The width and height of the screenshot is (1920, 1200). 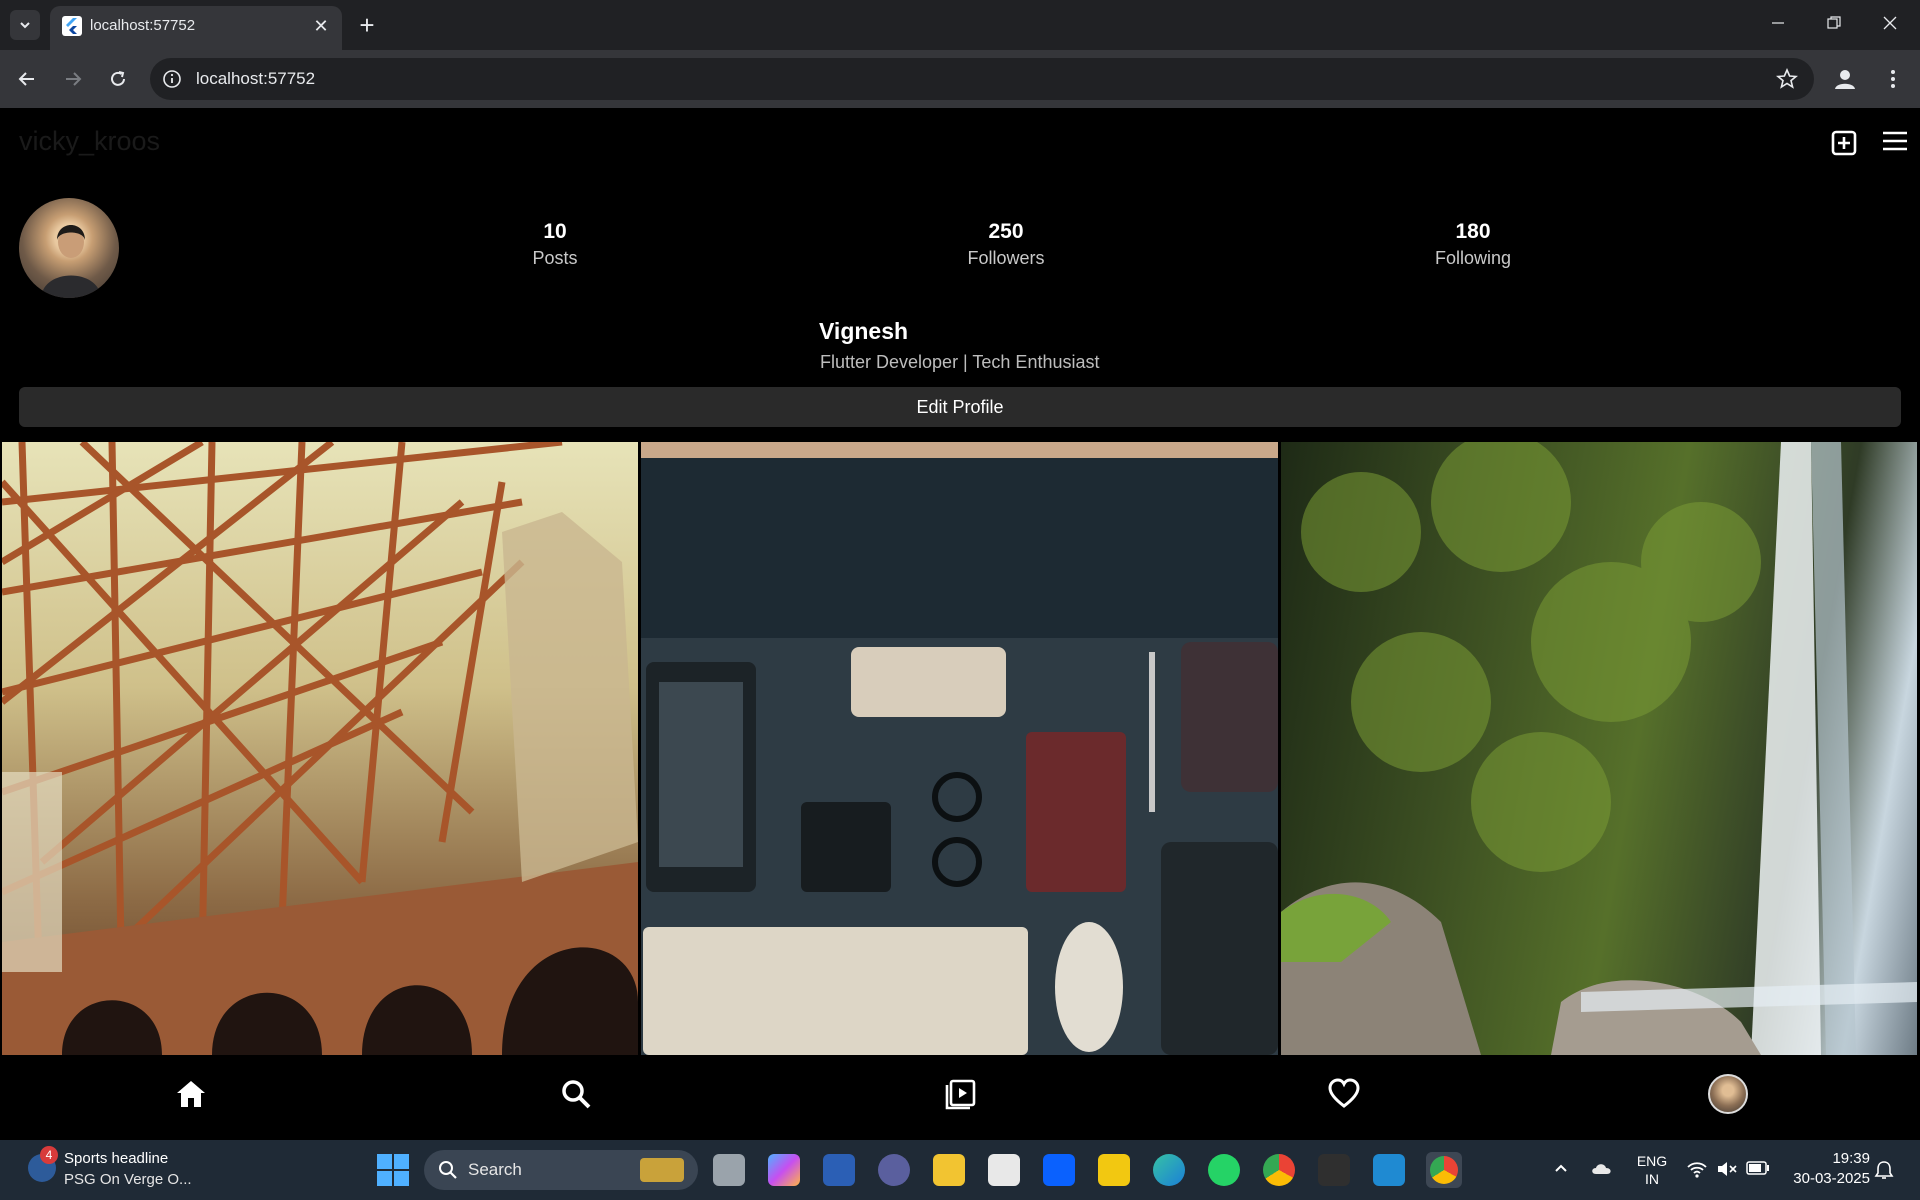 What do you see at coordinates (555, 231) in the screenshot?
I see `posts-count: 10` at bounding box center [555, 231].